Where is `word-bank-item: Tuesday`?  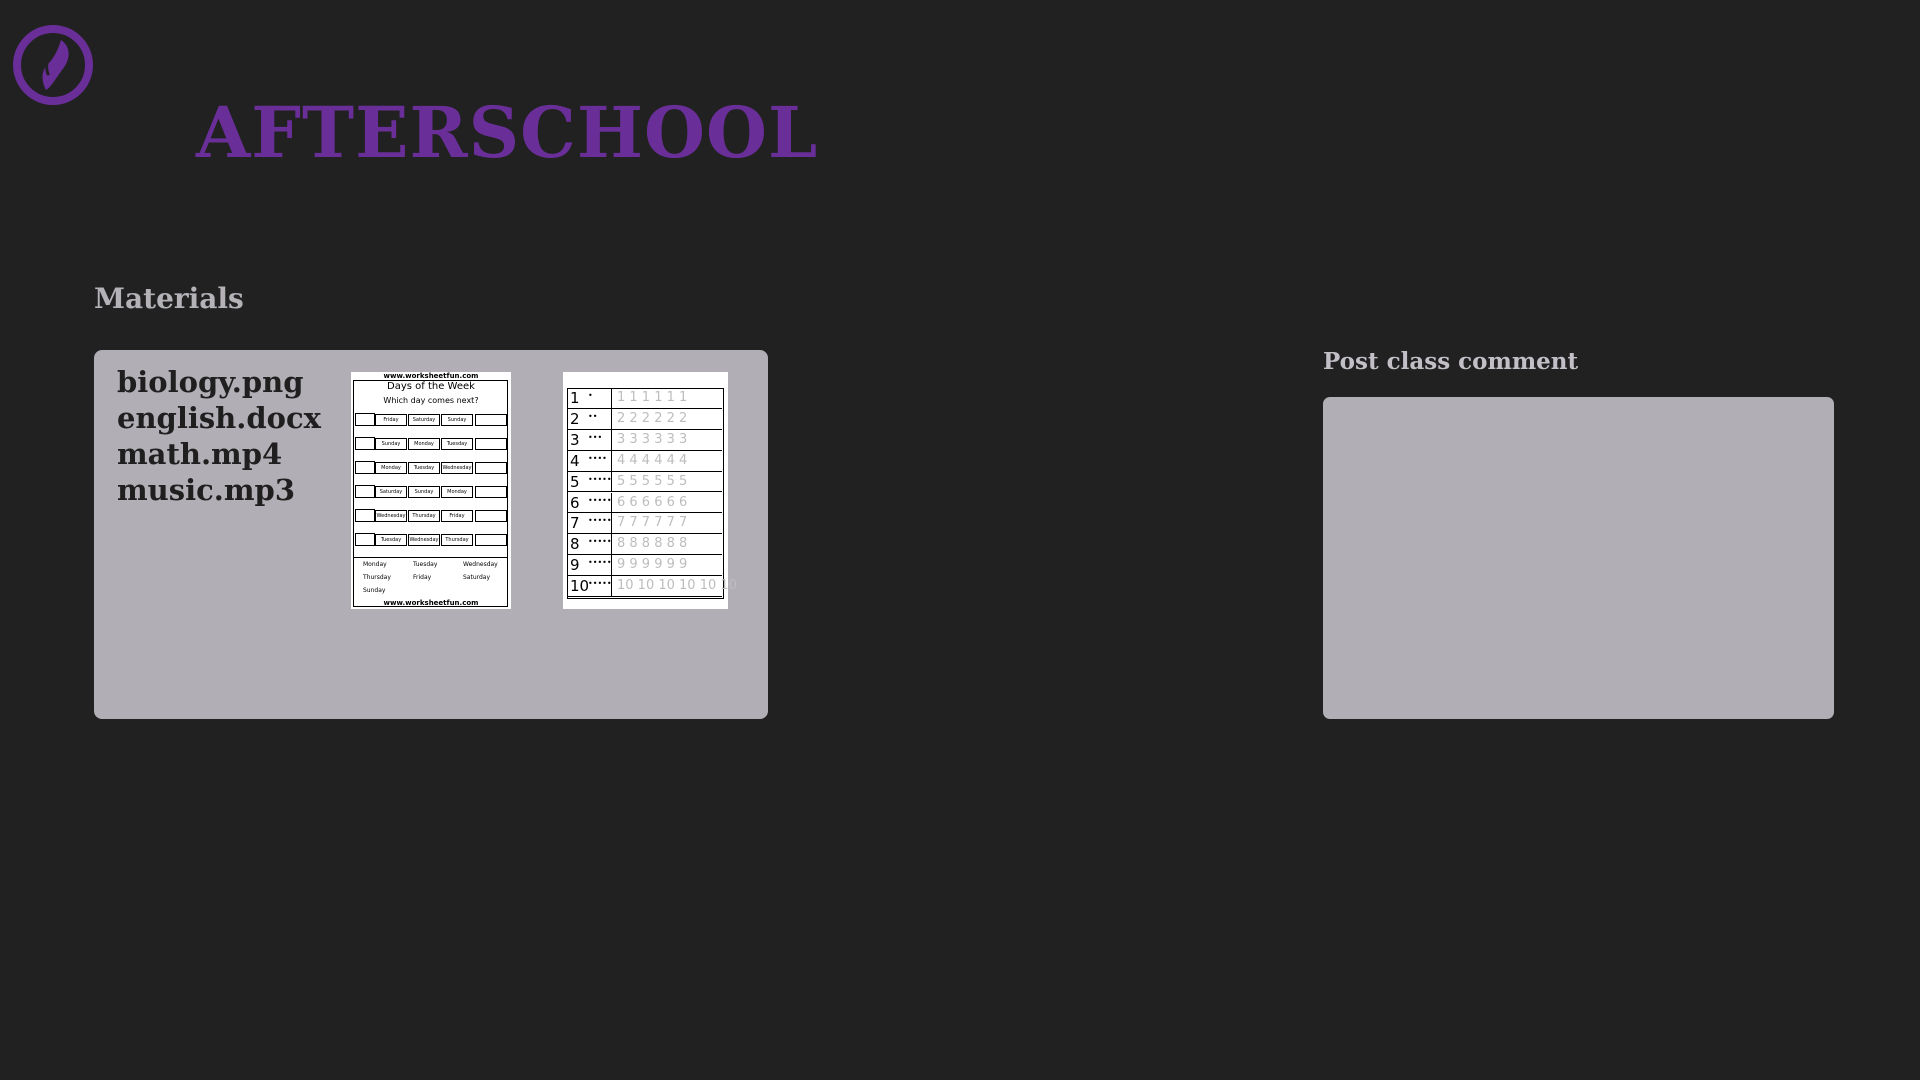 word-bank-item: Tuesday is located at coordinates (425, 564).